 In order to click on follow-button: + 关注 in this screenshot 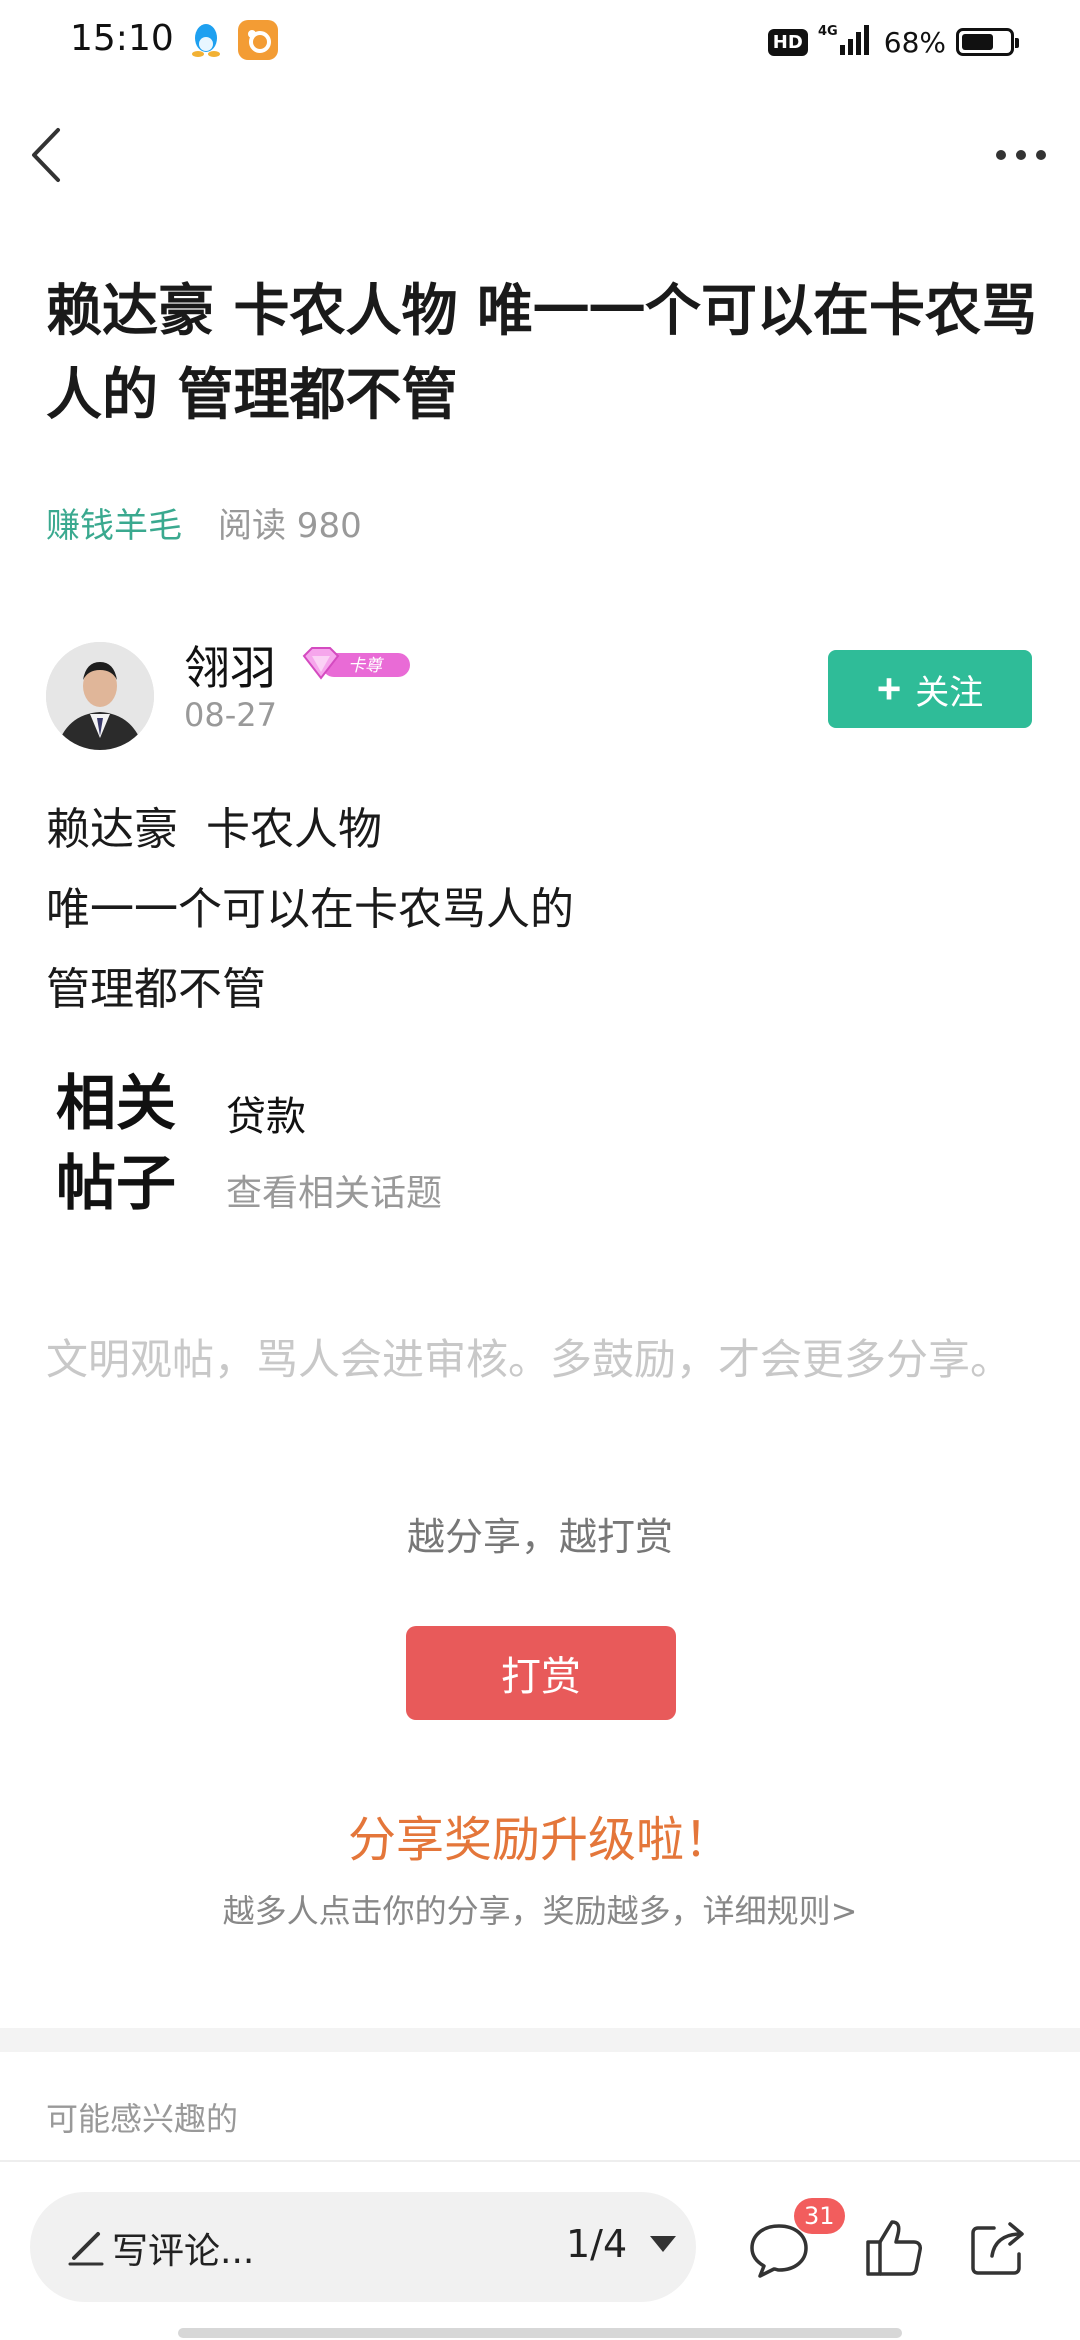, I will do `click(930, 689)`.